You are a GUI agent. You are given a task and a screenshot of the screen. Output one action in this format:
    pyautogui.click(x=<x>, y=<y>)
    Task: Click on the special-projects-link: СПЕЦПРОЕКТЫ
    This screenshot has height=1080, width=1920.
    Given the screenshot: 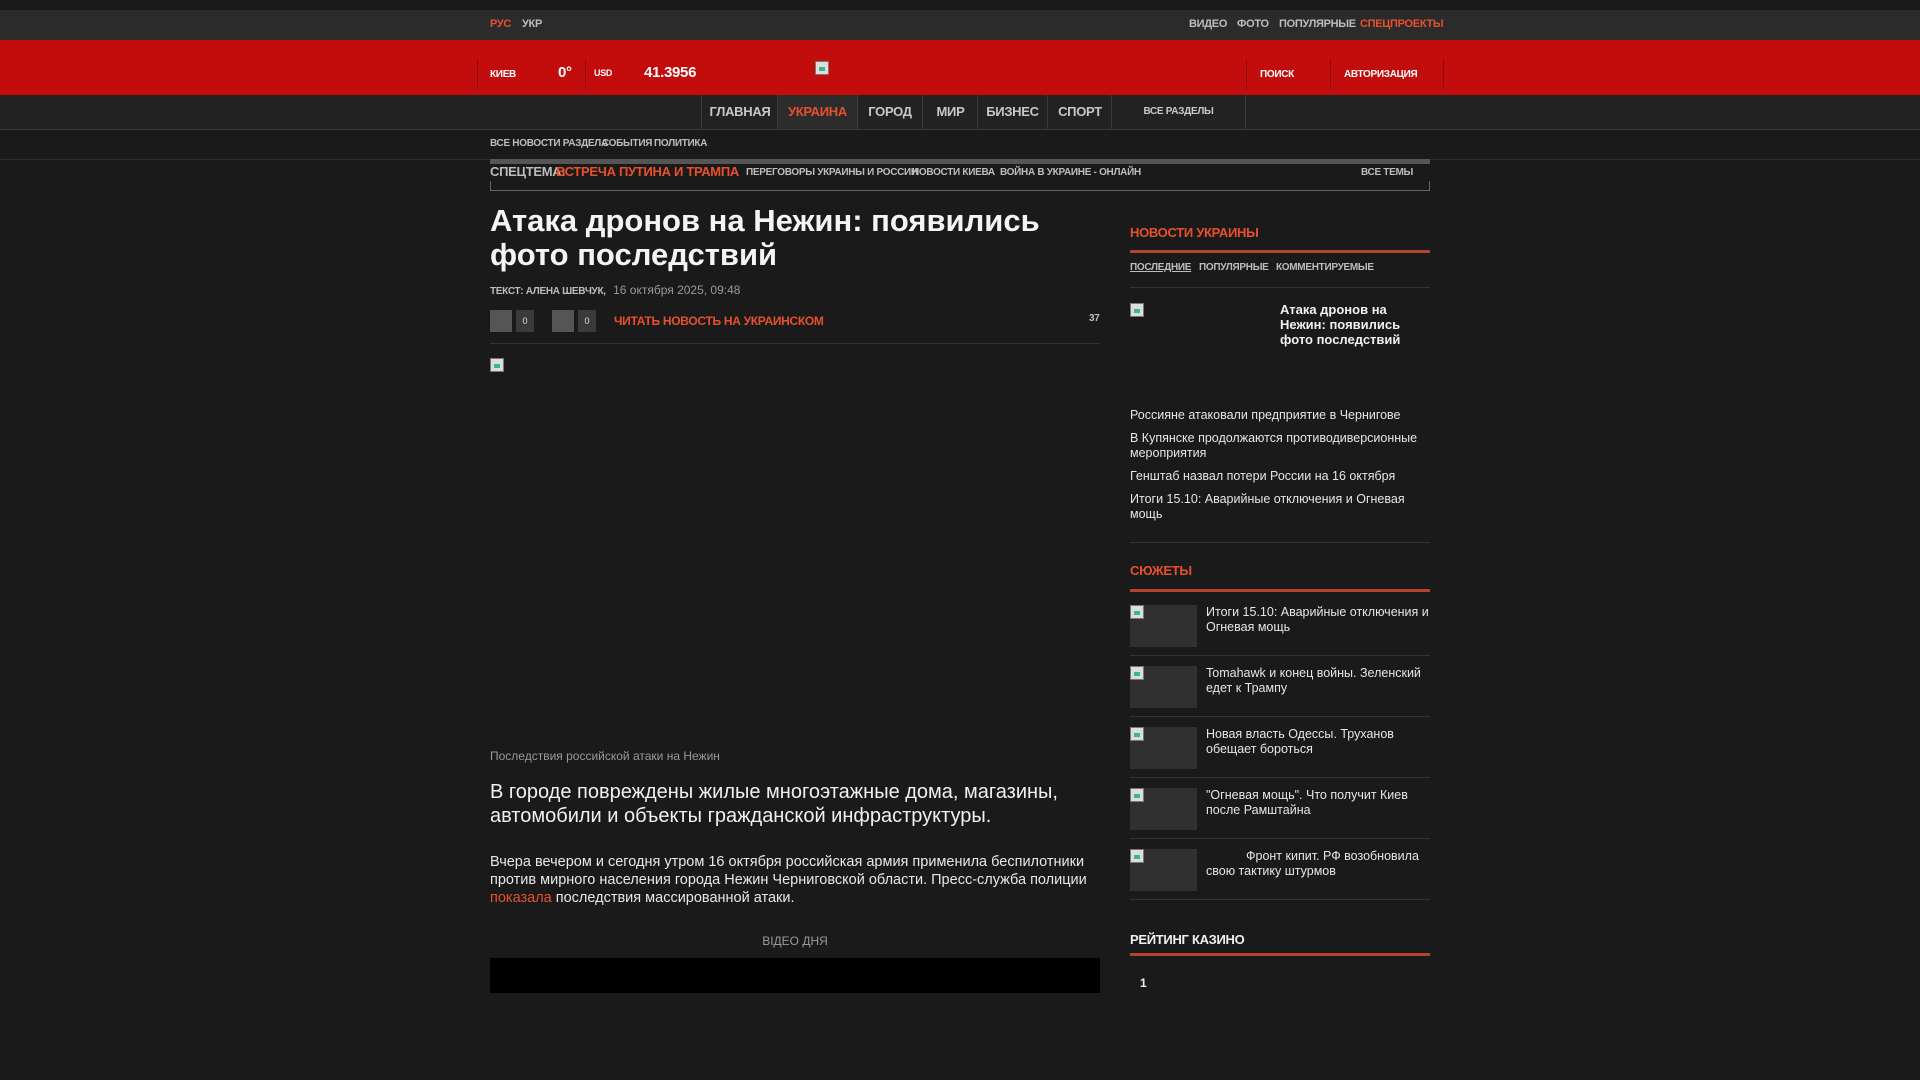 What is the action you would take?
    pyautogui.click(x=1402, y=24)
    